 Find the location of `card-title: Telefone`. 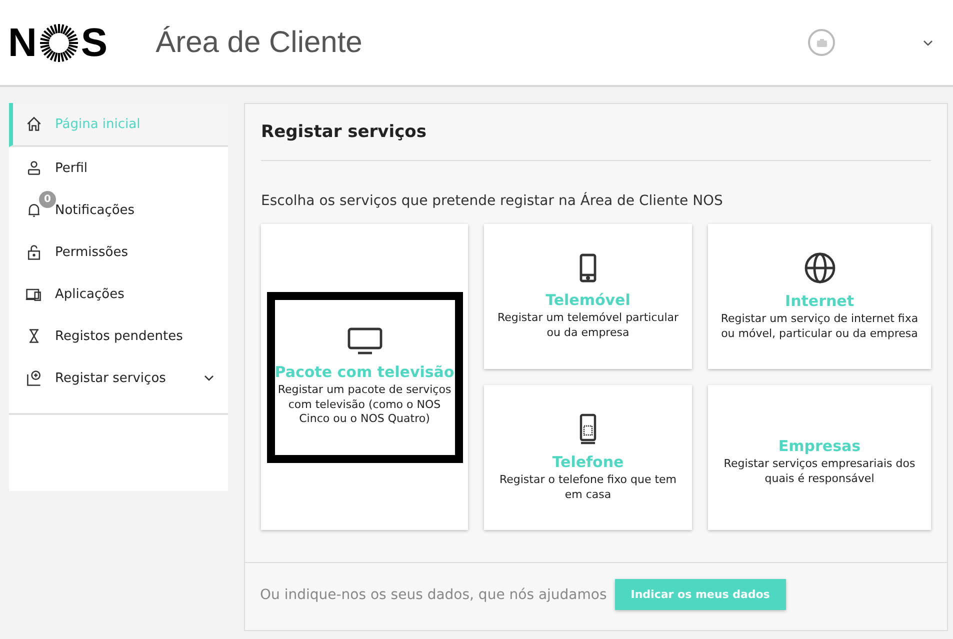

card-title: Telefone is located at coordinates (588, 461).